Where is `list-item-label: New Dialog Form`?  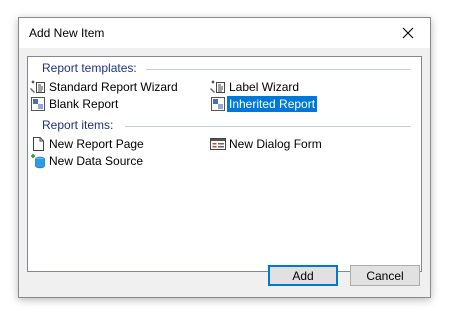 list-item-label: New Dialog Form is located at coordinates (275, 144).